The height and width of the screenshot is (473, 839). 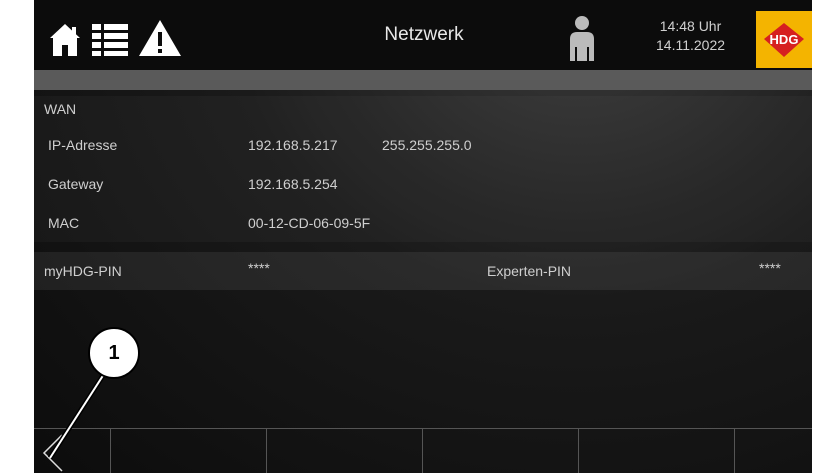 What do you see at coordinates (114, 353) in the screenshot?
I see `callout-number: 1` at bounding box center [114, 353].